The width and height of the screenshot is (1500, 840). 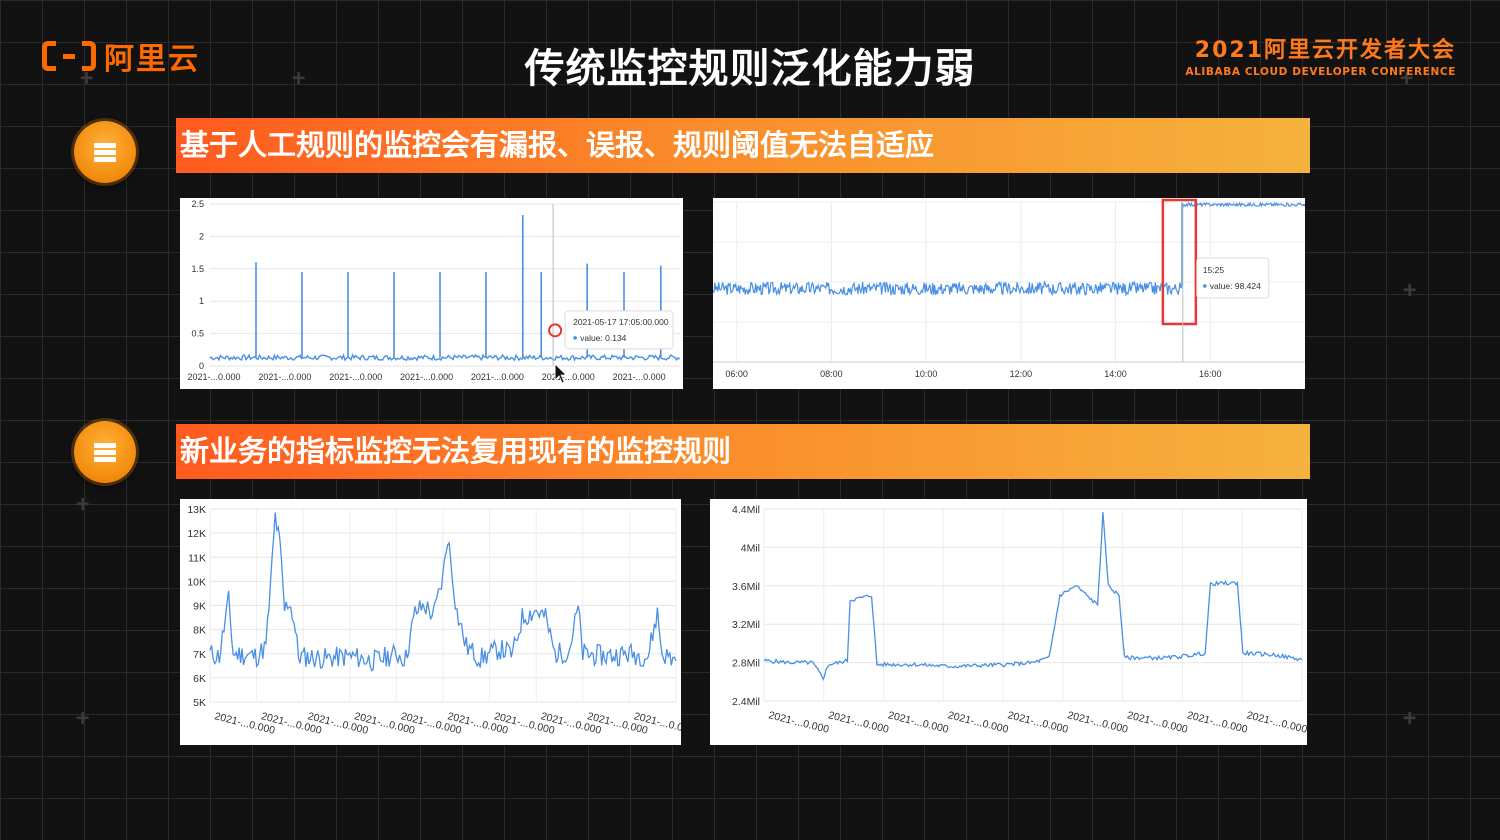 What do you see at coordinates (1320, 72) in the screenshot?
I see `conference-subtitle: ALIBABA CLOUD DEVELOPER CONFERENCE` at bounding box center [1320, 72].